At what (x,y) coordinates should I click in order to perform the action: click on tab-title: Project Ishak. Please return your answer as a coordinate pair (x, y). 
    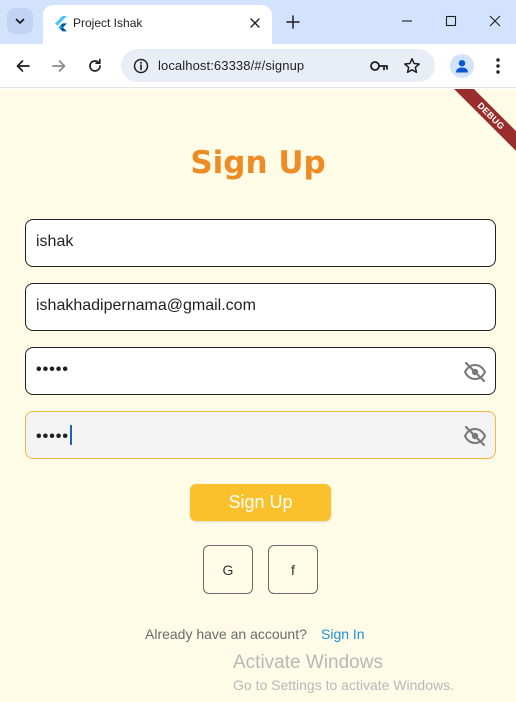
    Looking at the image, I should click on (108, 23).